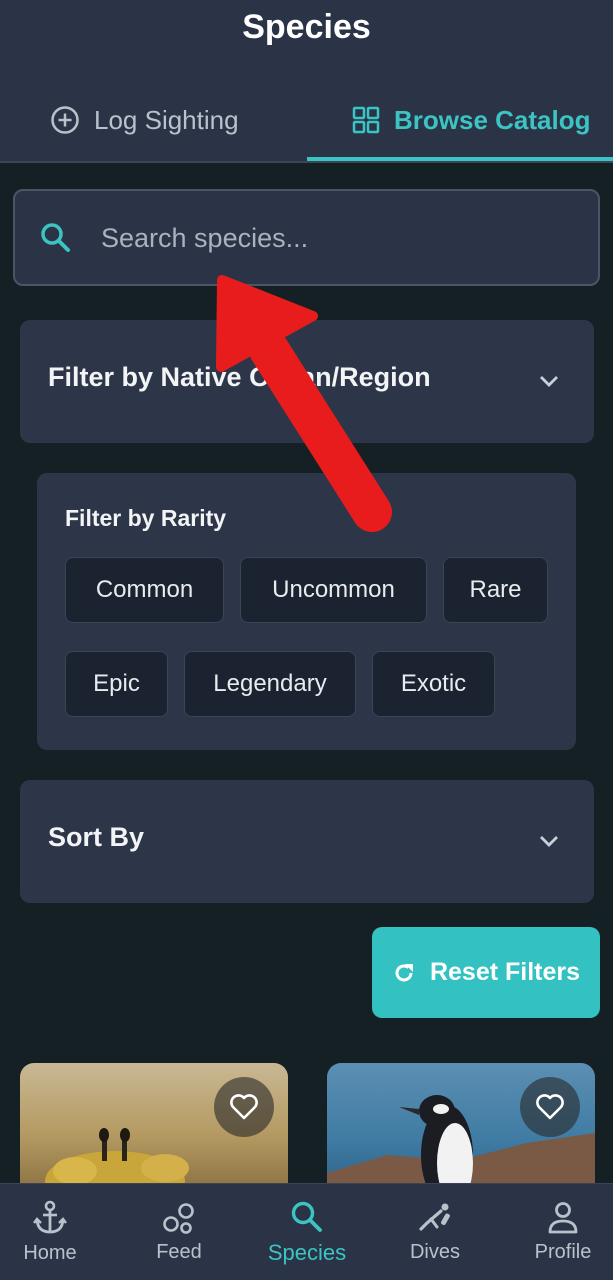  I want to click on grid-icon, so click(366, 120).